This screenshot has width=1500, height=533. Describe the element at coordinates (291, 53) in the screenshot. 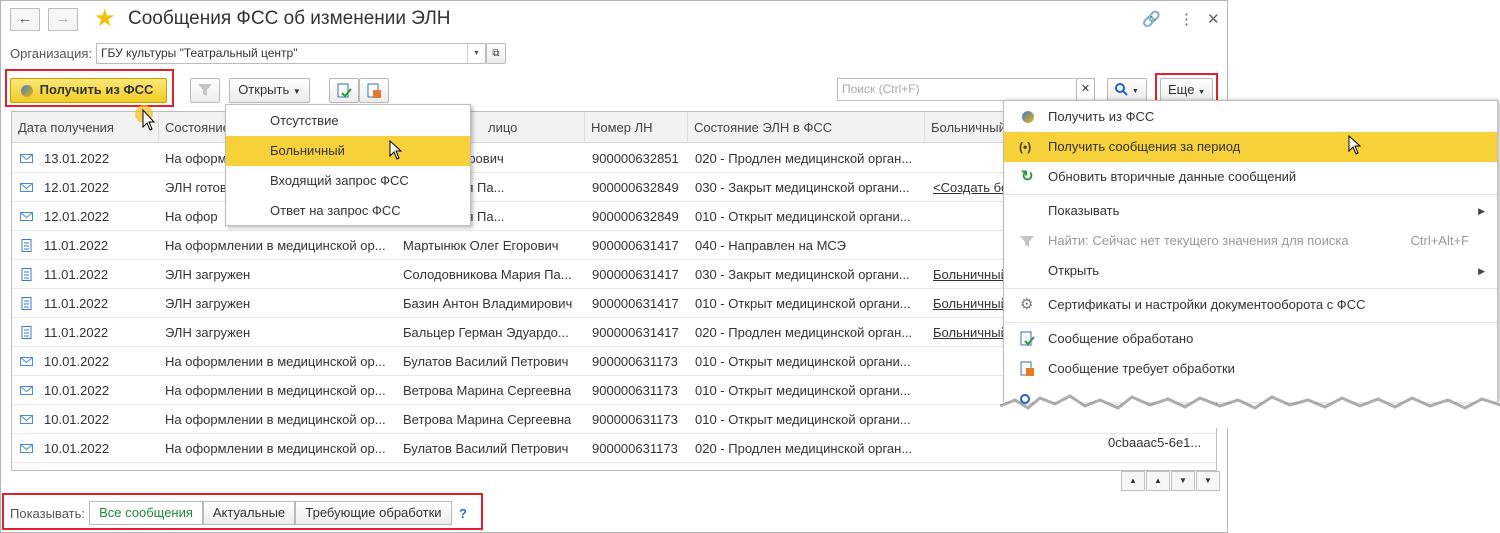

I see `org-field: ГБУ культуры "Театральный центр" ▼` at that location.